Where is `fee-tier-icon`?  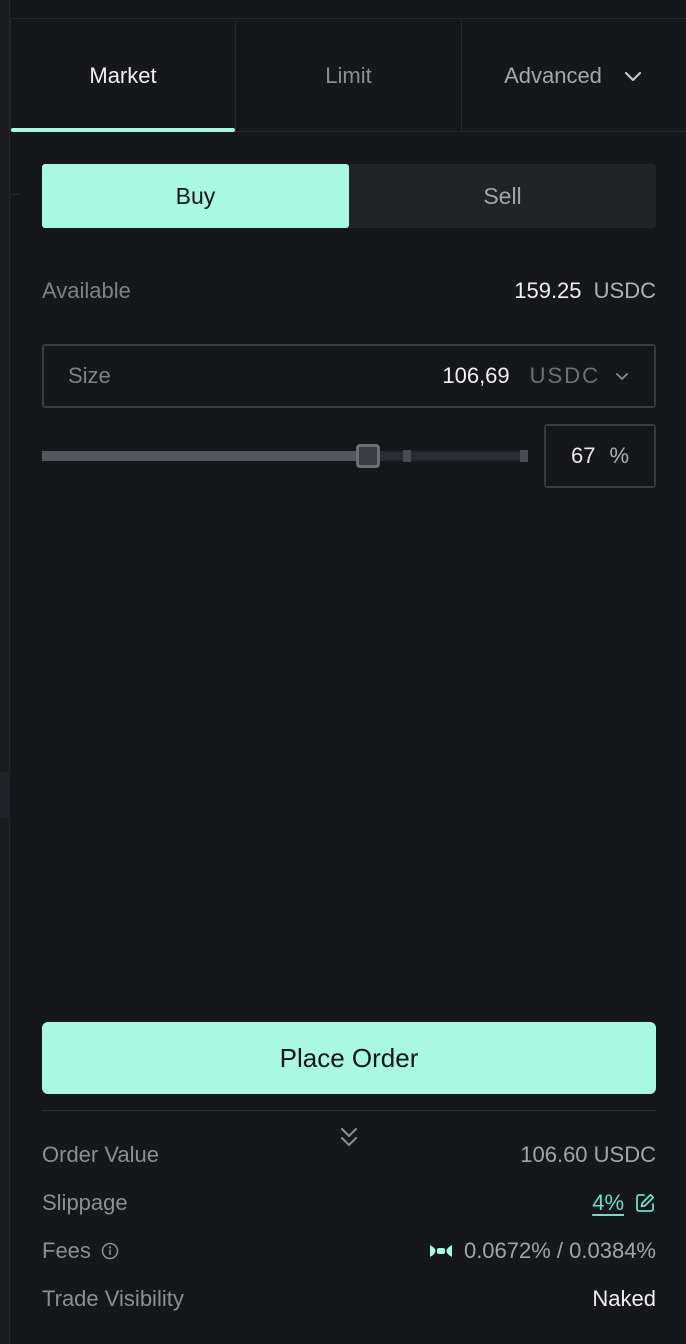 fee-tier-icon is located at coordinates (440, 1251).